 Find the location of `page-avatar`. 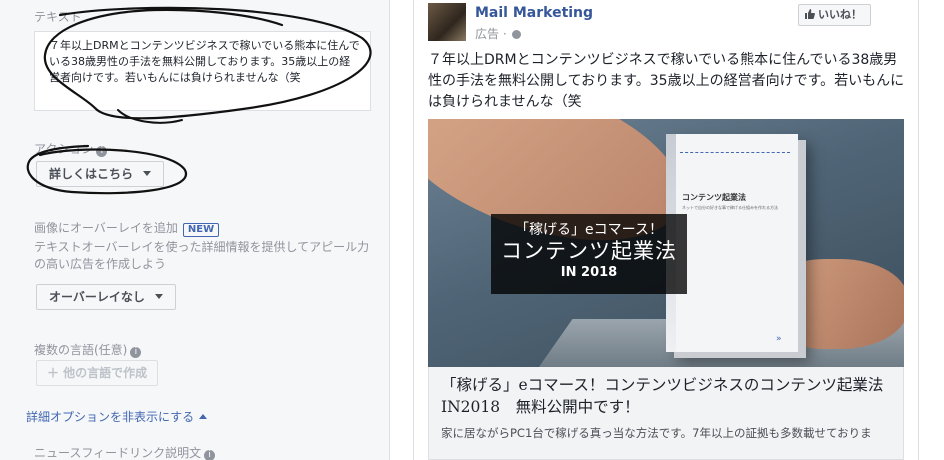

page-avatar is located at coordinates (447, 22).